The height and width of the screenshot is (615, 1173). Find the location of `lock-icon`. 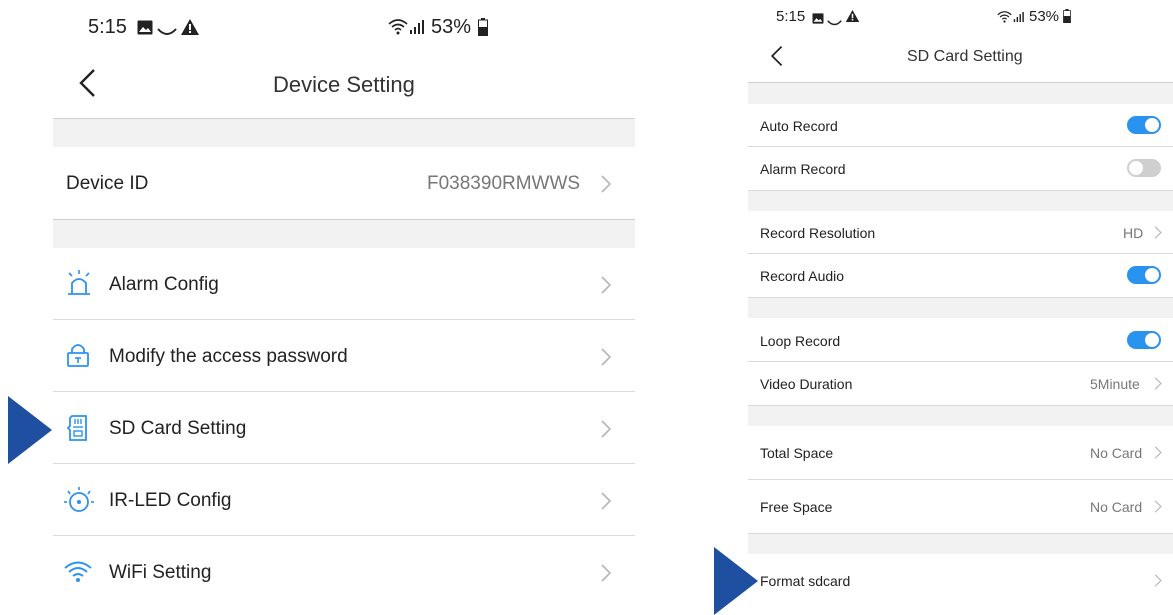

lock-icon is located at coordinates (78, 357).